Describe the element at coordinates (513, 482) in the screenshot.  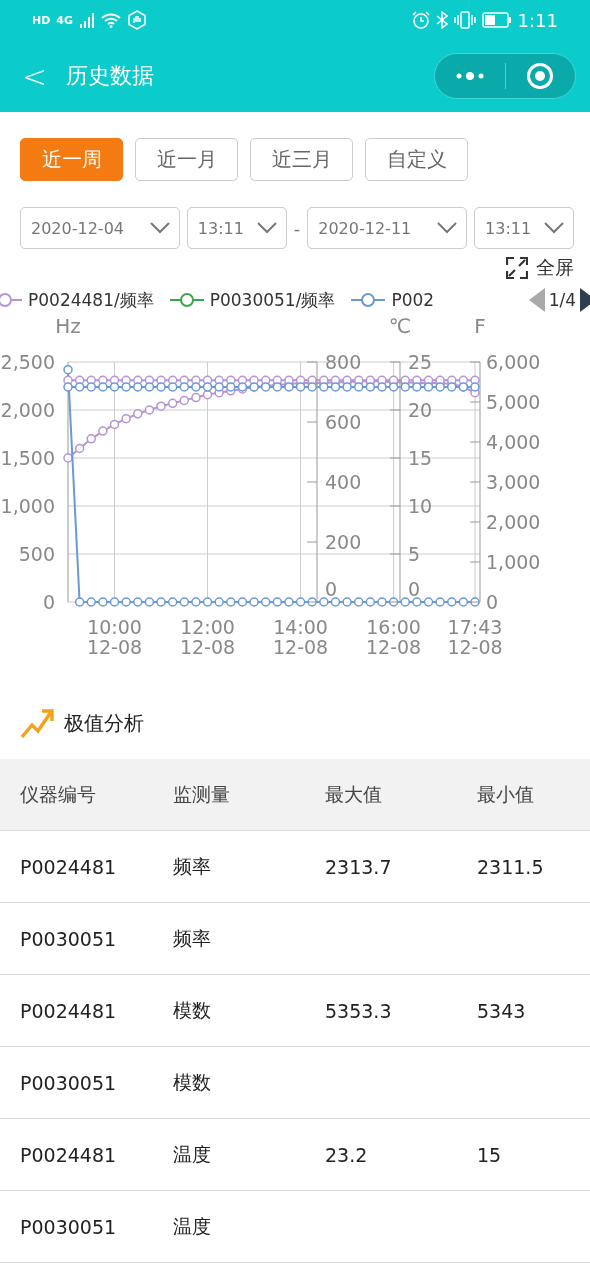
I see `axis-tick-label: 3,000` at that location.